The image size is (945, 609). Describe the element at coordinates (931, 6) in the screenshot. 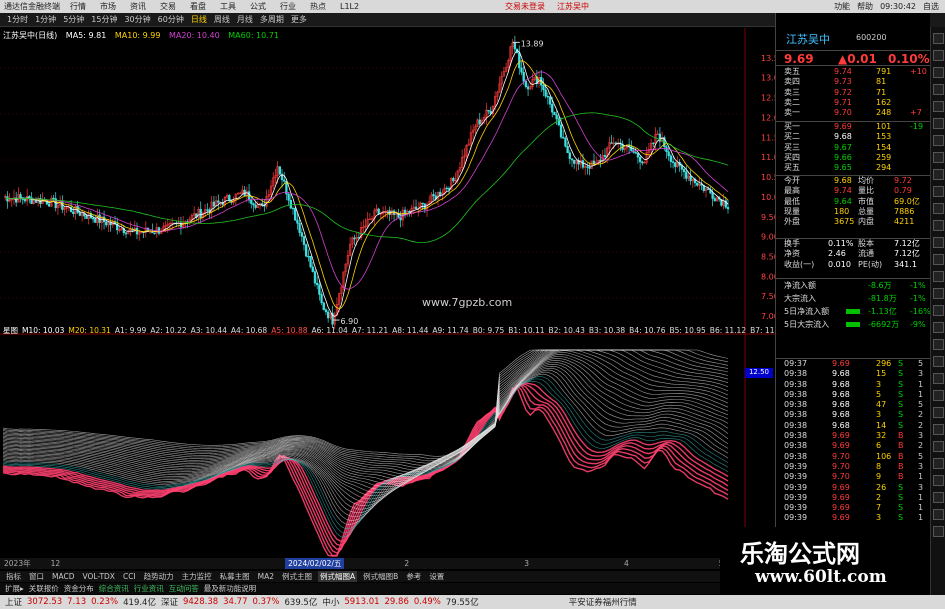

I see `menu-watchlist: 自选` at that location.